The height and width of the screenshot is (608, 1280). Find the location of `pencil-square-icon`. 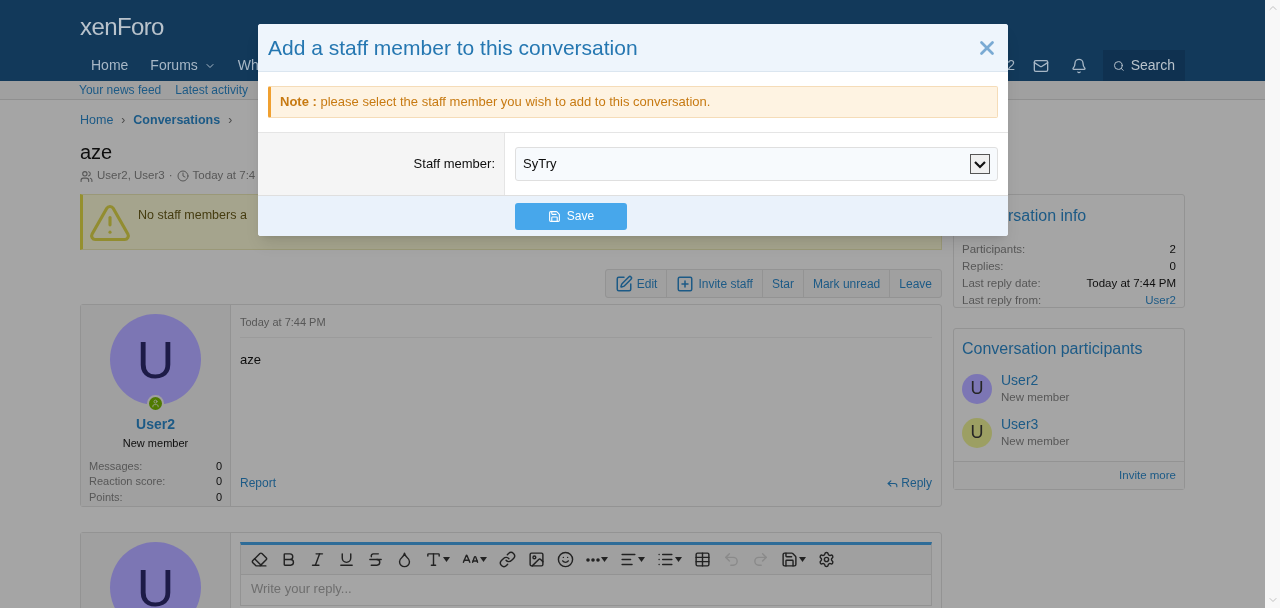

pencil-square-icon is located at coordinates (623, 283).